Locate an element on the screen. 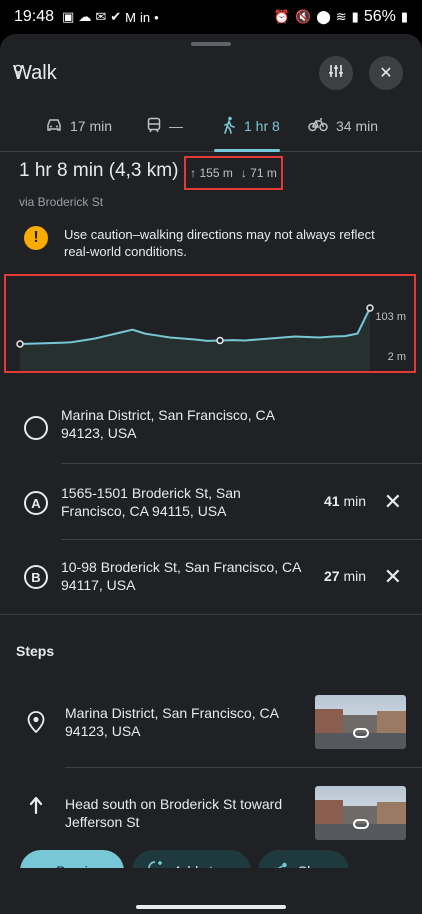  tab-transit: — is located at coordinates (165, 126).